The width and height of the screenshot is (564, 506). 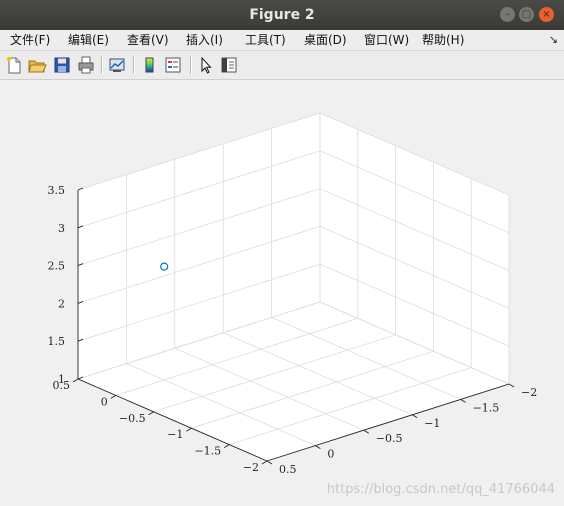 I want to click on z-tick-label: 2, so click(x=61, y=303).